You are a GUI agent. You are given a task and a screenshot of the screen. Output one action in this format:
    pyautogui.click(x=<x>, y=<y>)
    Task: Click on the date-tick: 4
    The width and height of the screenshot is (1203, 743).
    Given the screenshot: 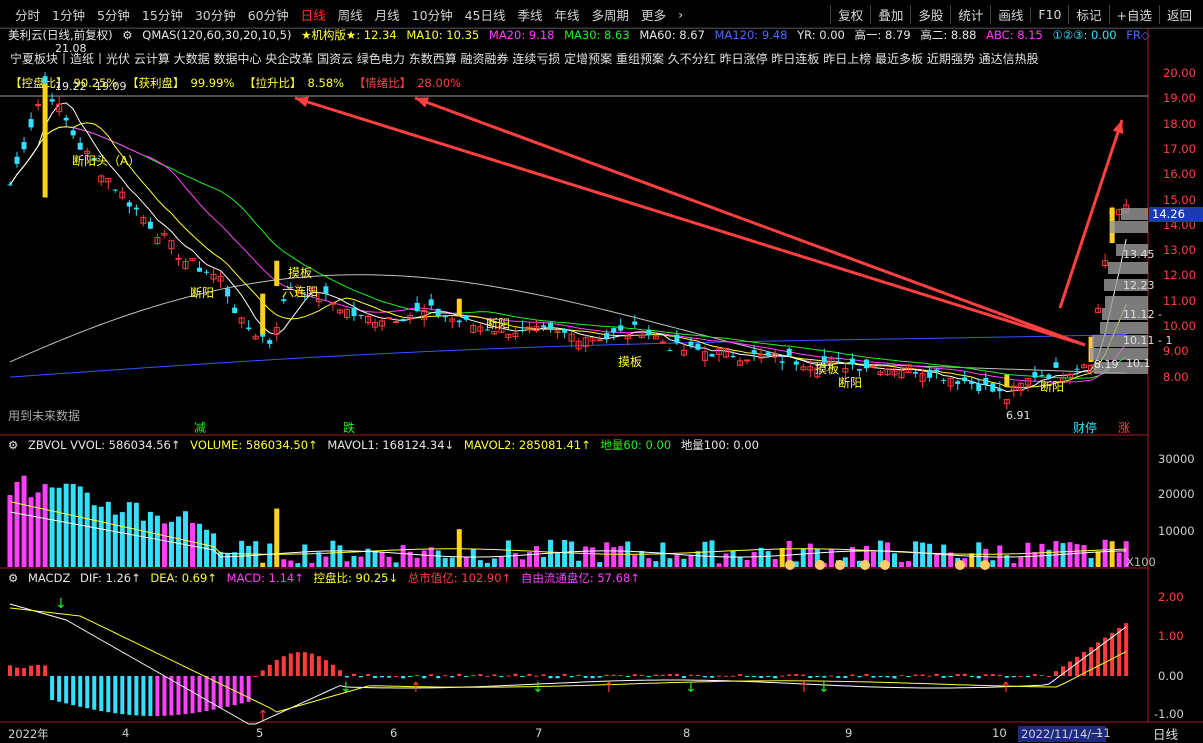 What is the action you would take?
    pyautogui.click(x=126, y=733)
    